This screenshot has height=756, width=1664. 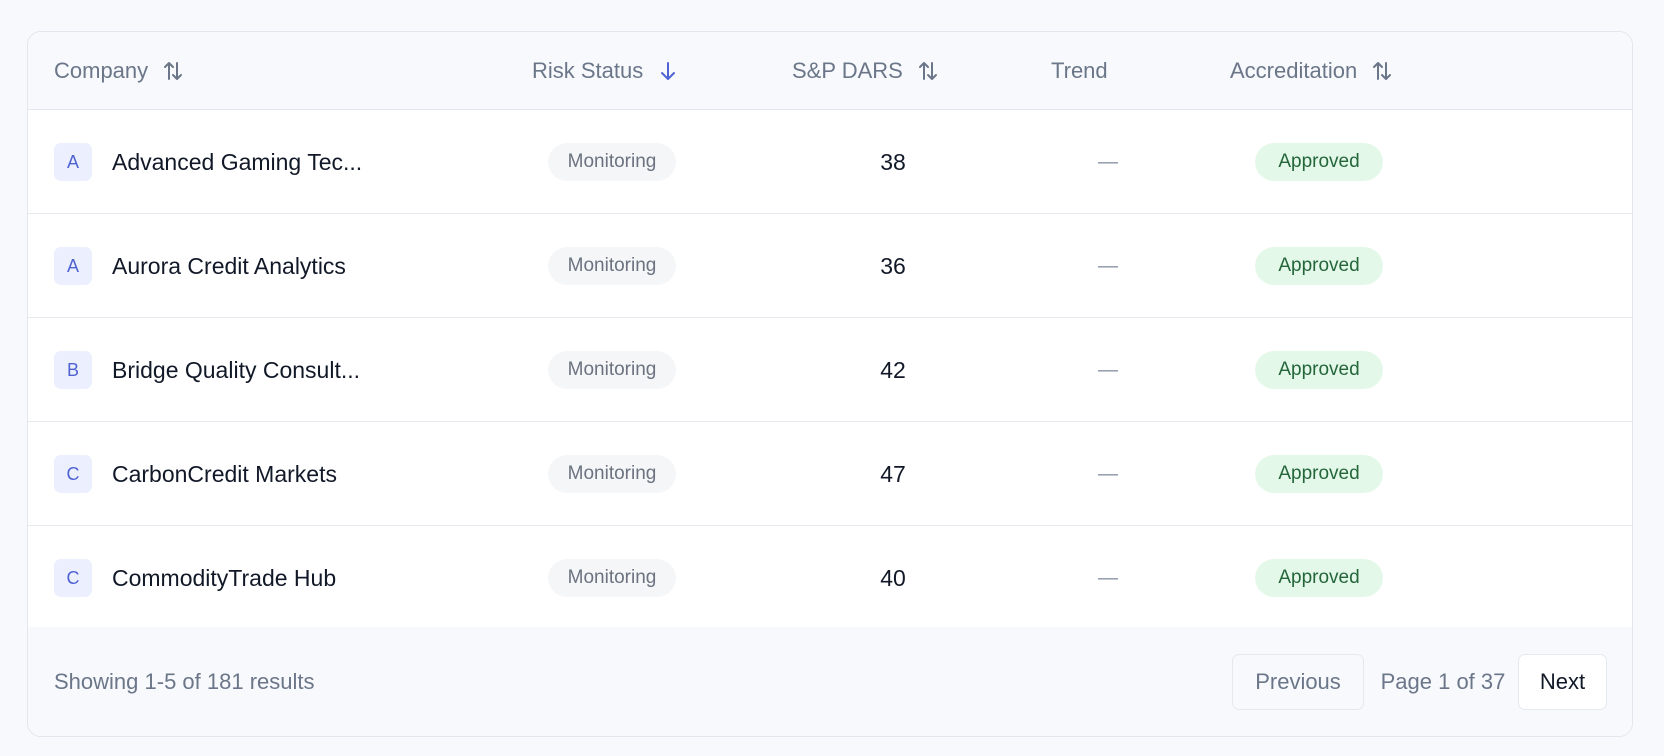 I want to click on column-header-sp-dars-label: S&P DARS, so click(x=847, y=70).